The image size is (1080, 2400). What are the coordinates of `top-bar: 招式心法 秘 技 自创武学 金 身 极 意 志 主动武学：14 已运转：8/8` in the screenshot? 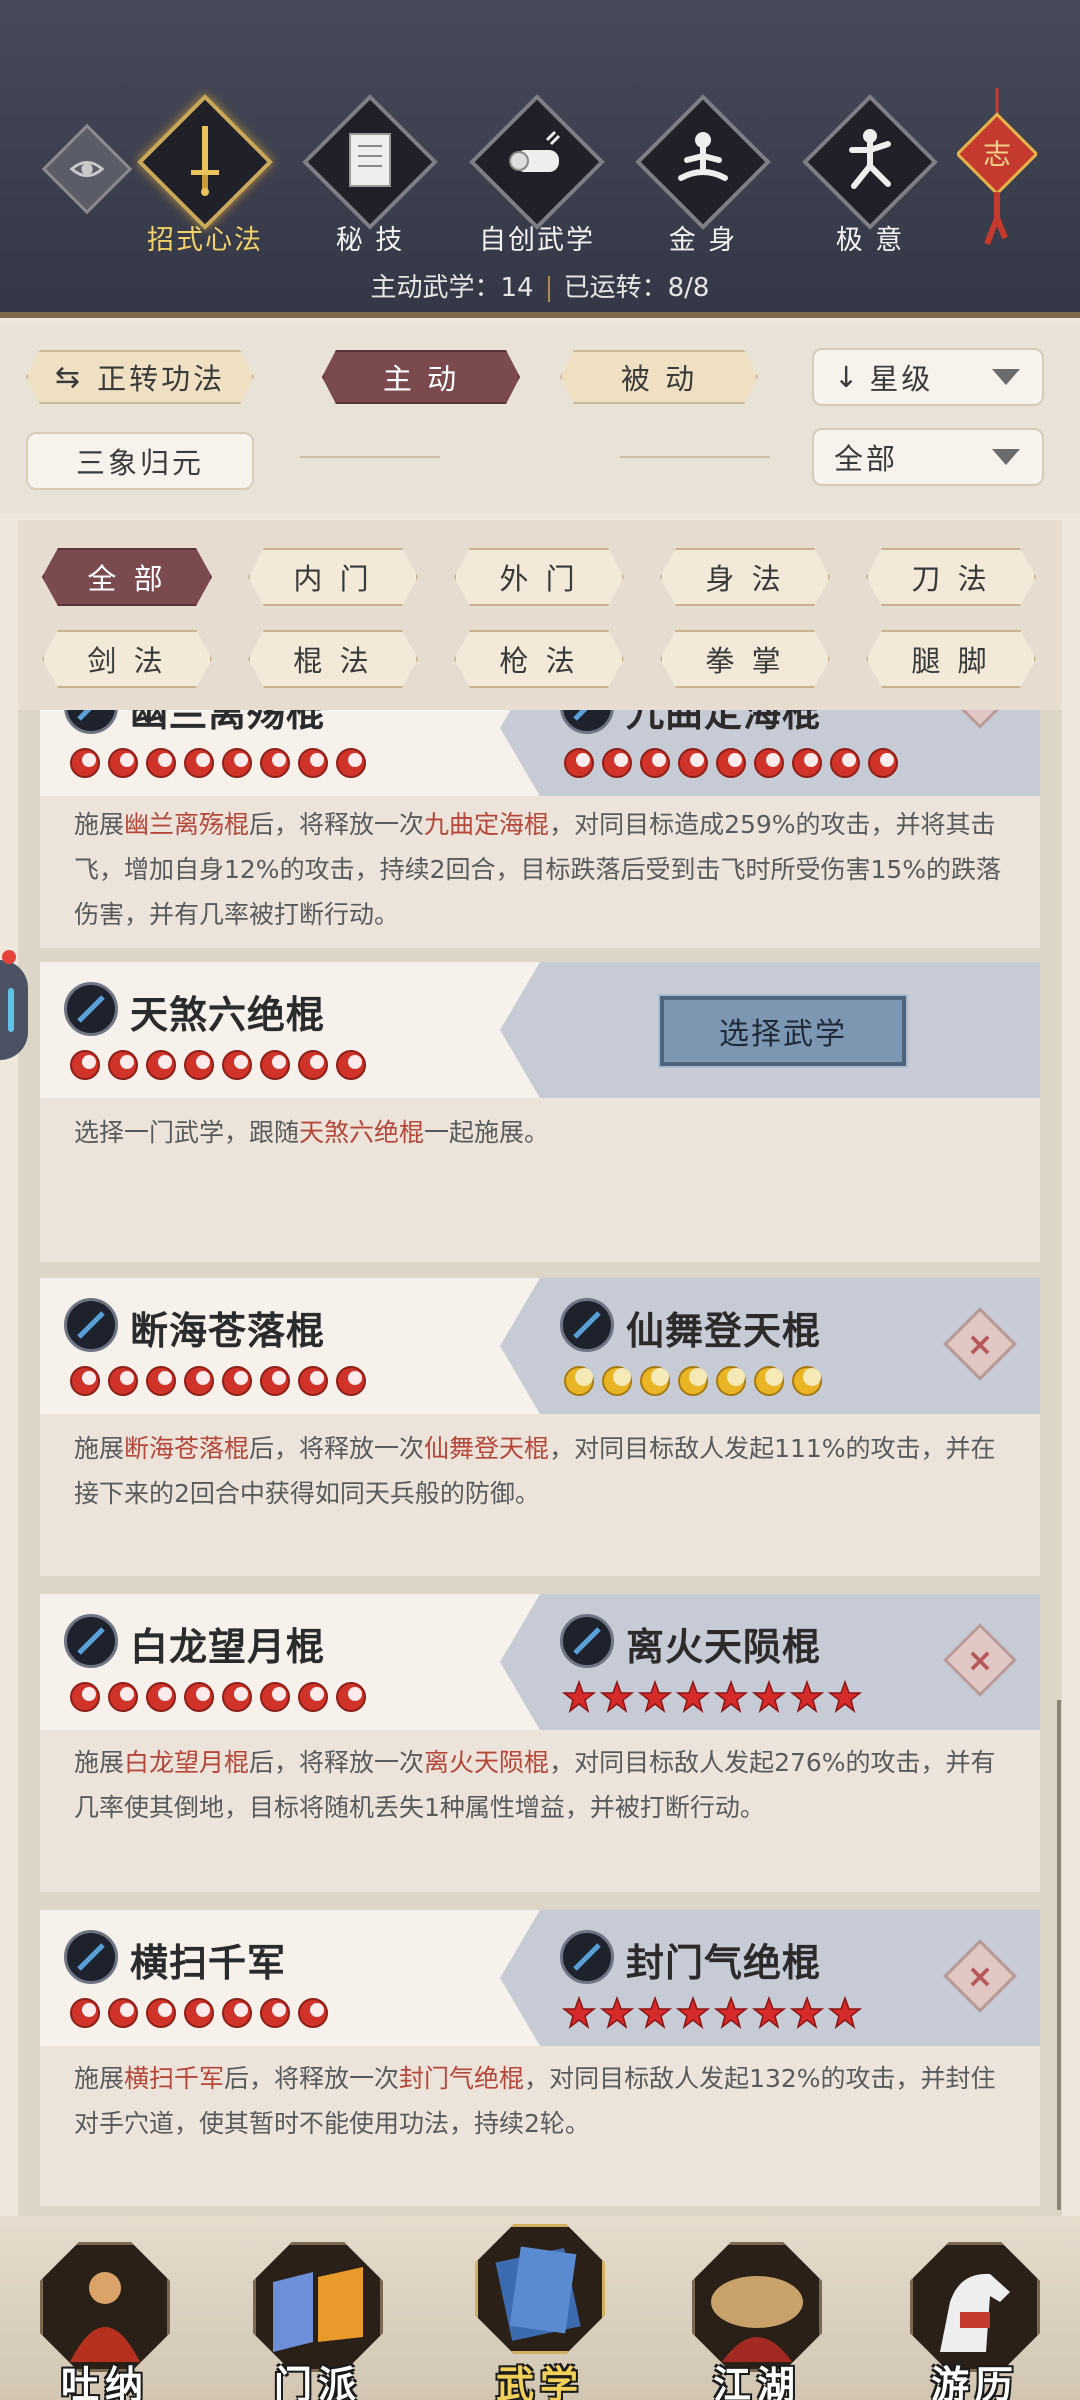 It's located at (540, 159).